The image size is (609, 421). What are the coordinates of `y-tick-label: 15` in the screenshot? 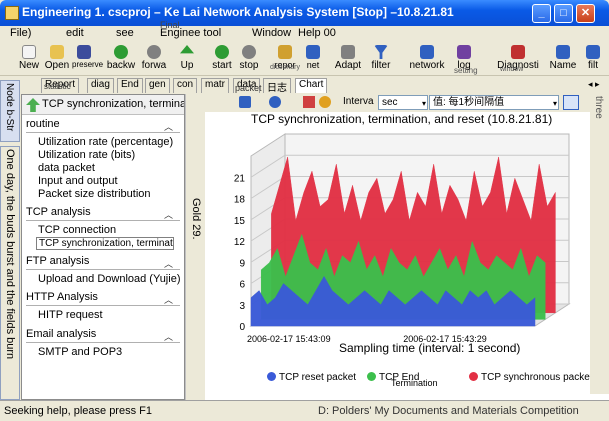 It's located at (240, 221).